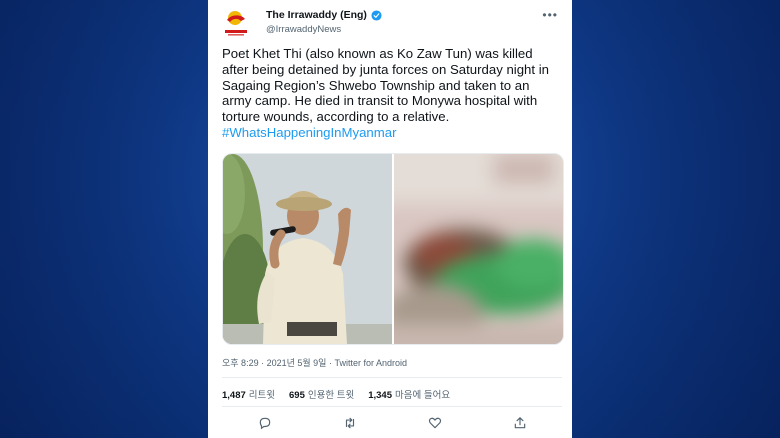 The height and width of the screenshot is (438, 780). I want to click on hashtag-link: #WhatsHappeningInMyanmar, so click(392, 133).